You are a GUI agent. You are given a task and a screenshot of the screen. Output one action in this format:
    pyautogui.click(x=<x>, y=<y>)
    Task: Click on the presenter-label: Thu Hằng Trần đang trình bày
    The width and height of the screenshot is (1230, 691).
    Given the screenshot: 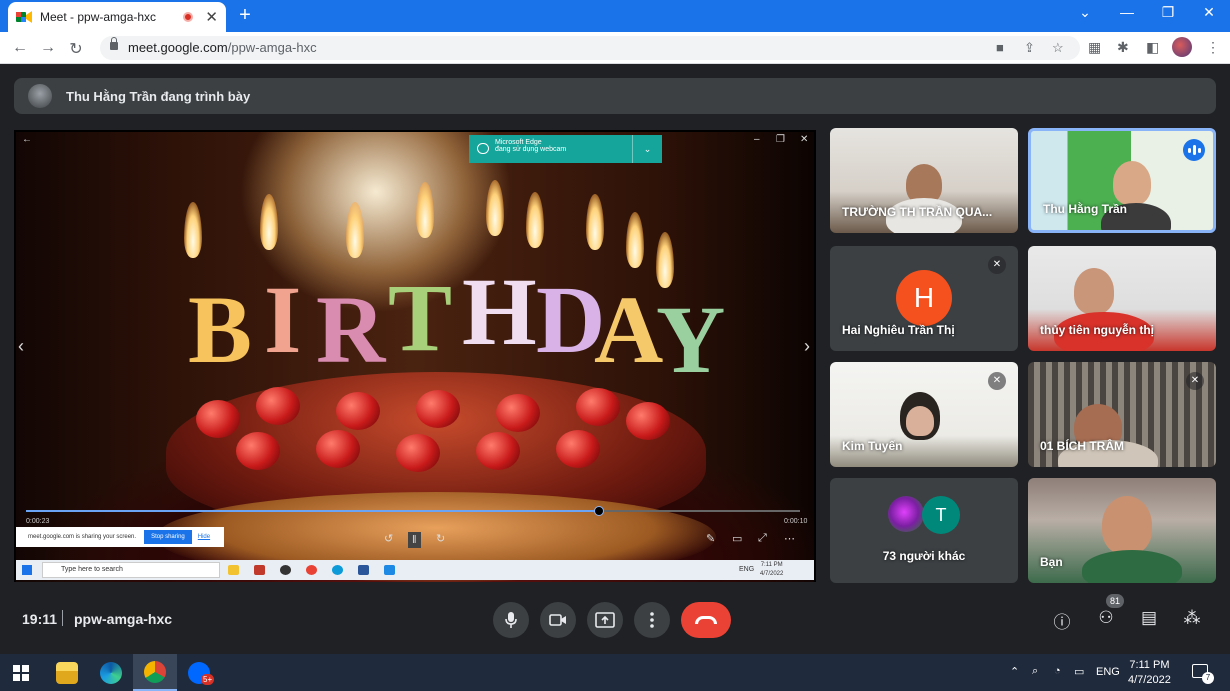 What is the action you would take?
    pyautogui.click(x=158, y=96)
    